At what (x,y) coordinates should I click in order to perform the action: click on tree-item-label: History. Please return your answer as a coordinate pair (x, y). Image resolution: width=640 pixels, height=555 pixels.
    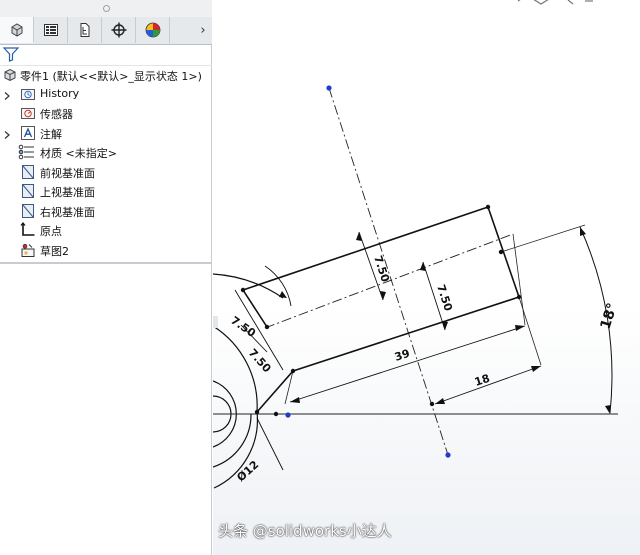
    Looking at the image, I should click on (60, 93).